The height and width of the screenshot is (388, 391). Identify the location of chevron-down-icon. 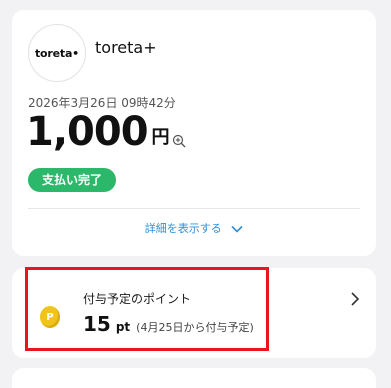
(237, 229).